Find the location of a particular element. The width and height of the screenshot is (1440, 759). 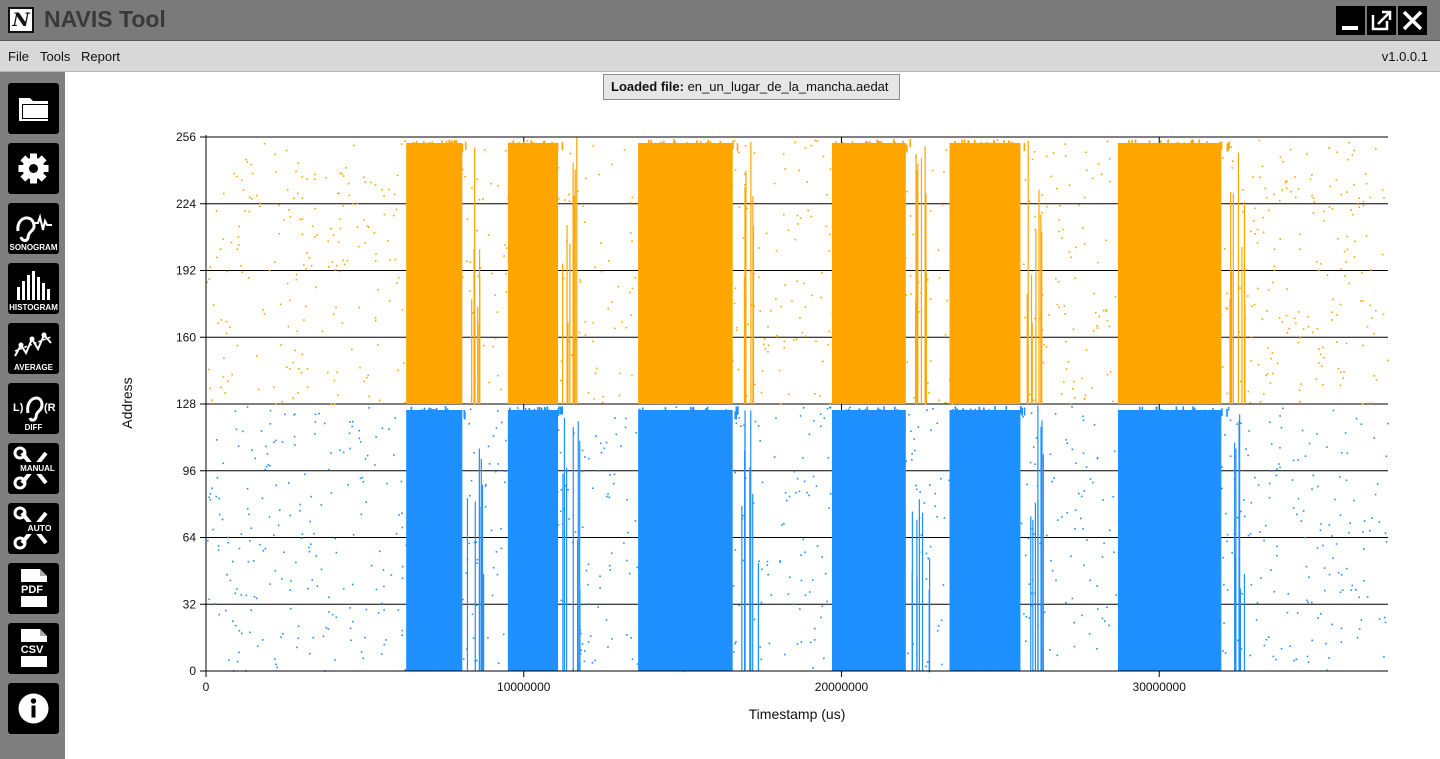

histogram-label: HISTOGRAM is located at coordinates (33, 307).